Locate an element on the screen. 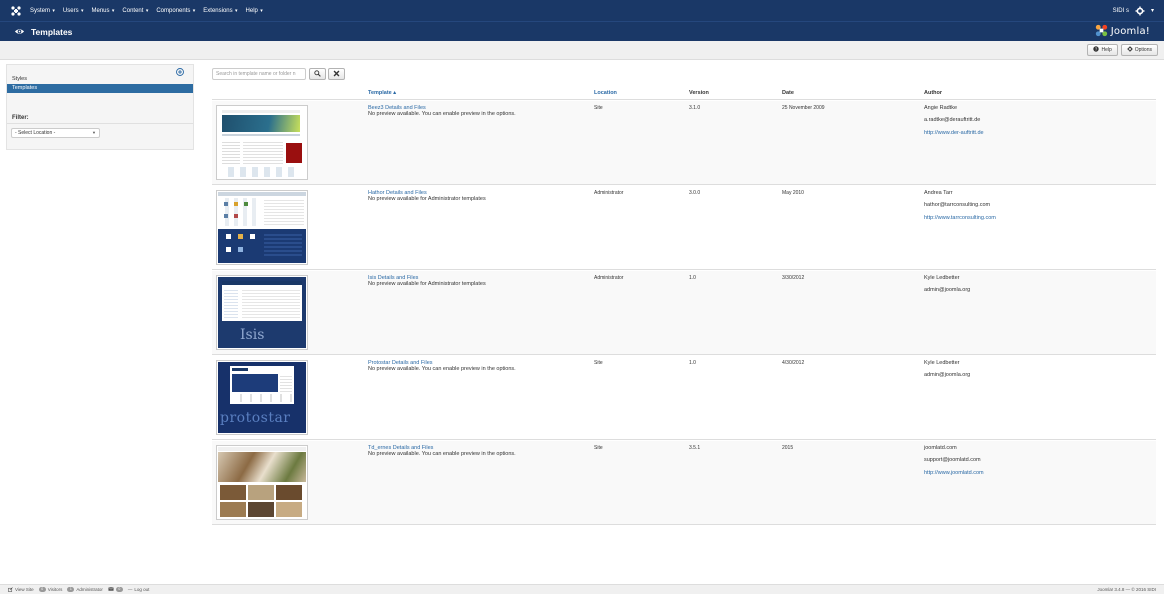 The height and width of the screenshot is (594, 1164). column-template: Template ▴ is located at coordinates (382, 93).